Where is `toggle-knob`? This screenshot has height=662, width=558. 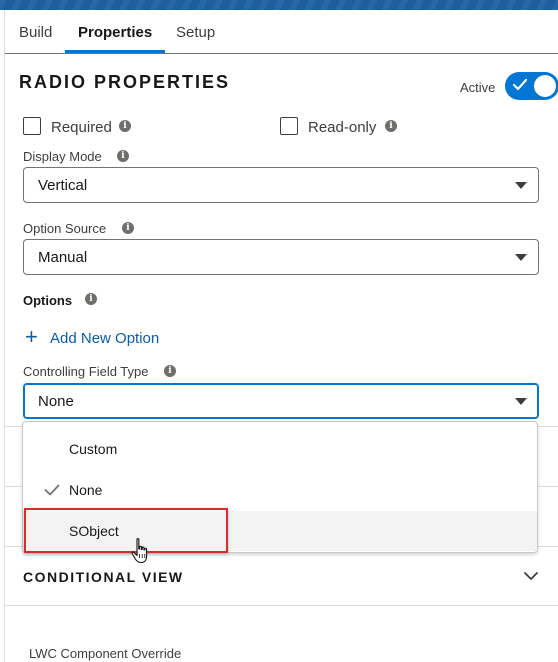
toggle-knob is located at coordinates (545, 86).